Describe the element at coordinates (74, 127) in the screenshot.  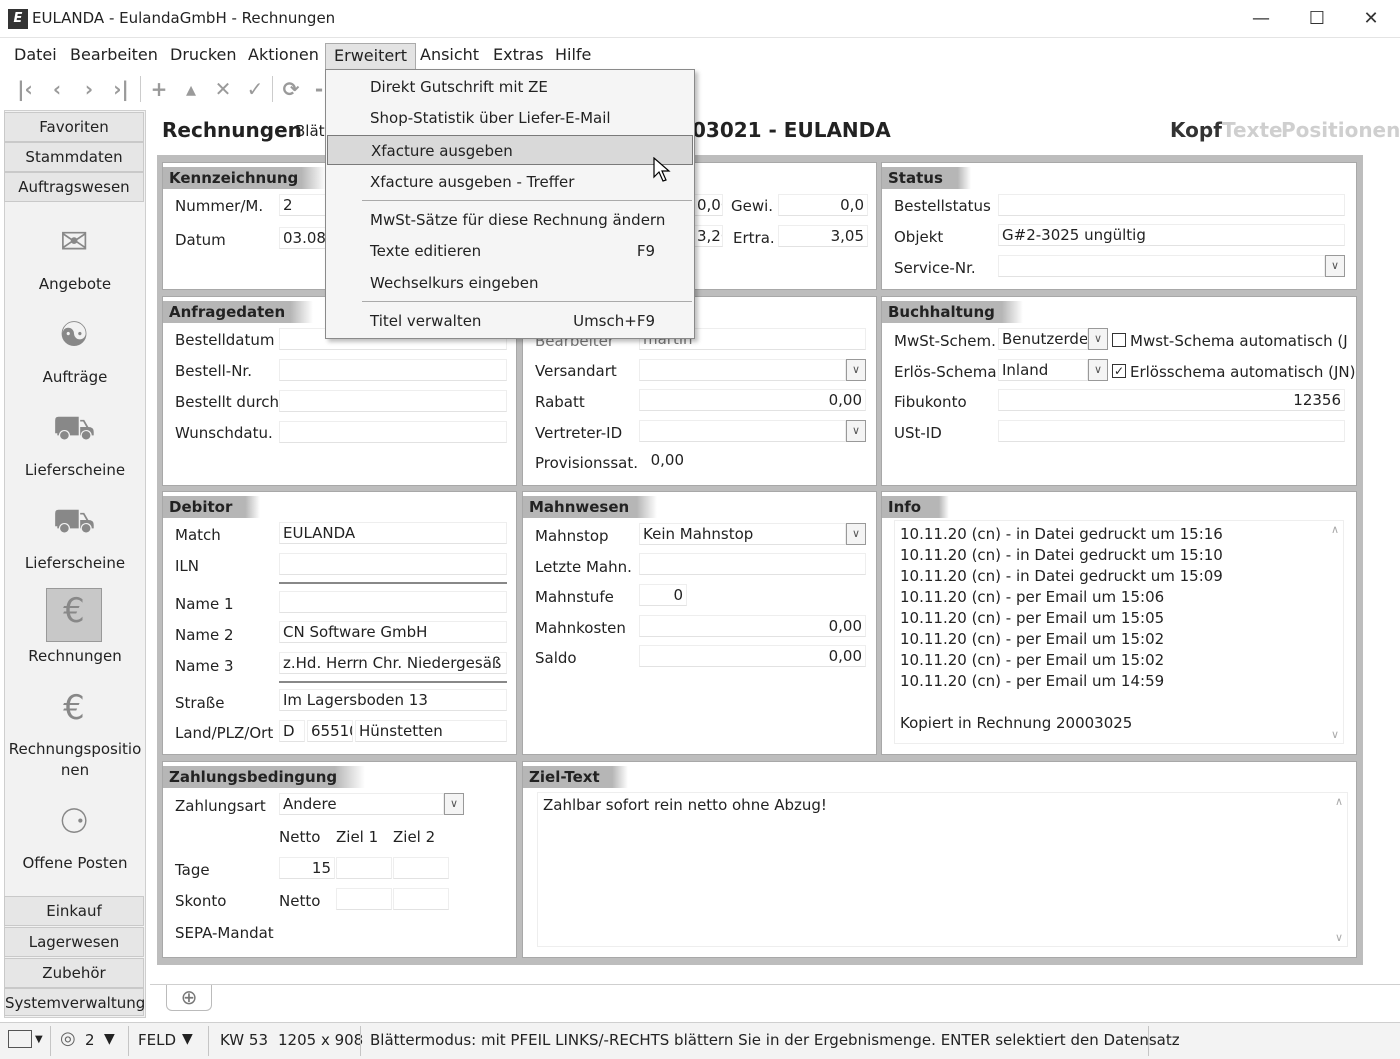
I see `nav-favoriten: Favoriten` at that location.